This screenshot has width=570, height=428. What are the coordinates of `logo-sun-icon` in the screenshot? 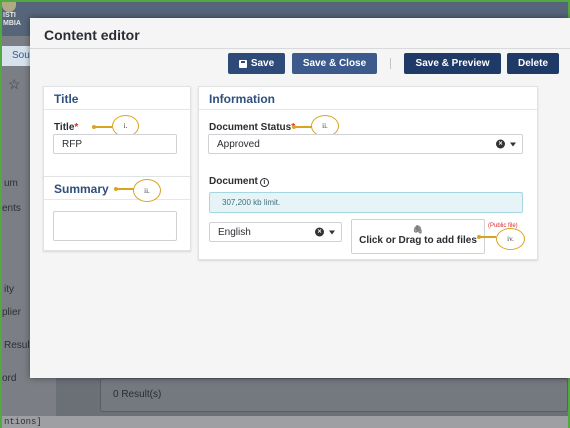 It's located at (9, 7).